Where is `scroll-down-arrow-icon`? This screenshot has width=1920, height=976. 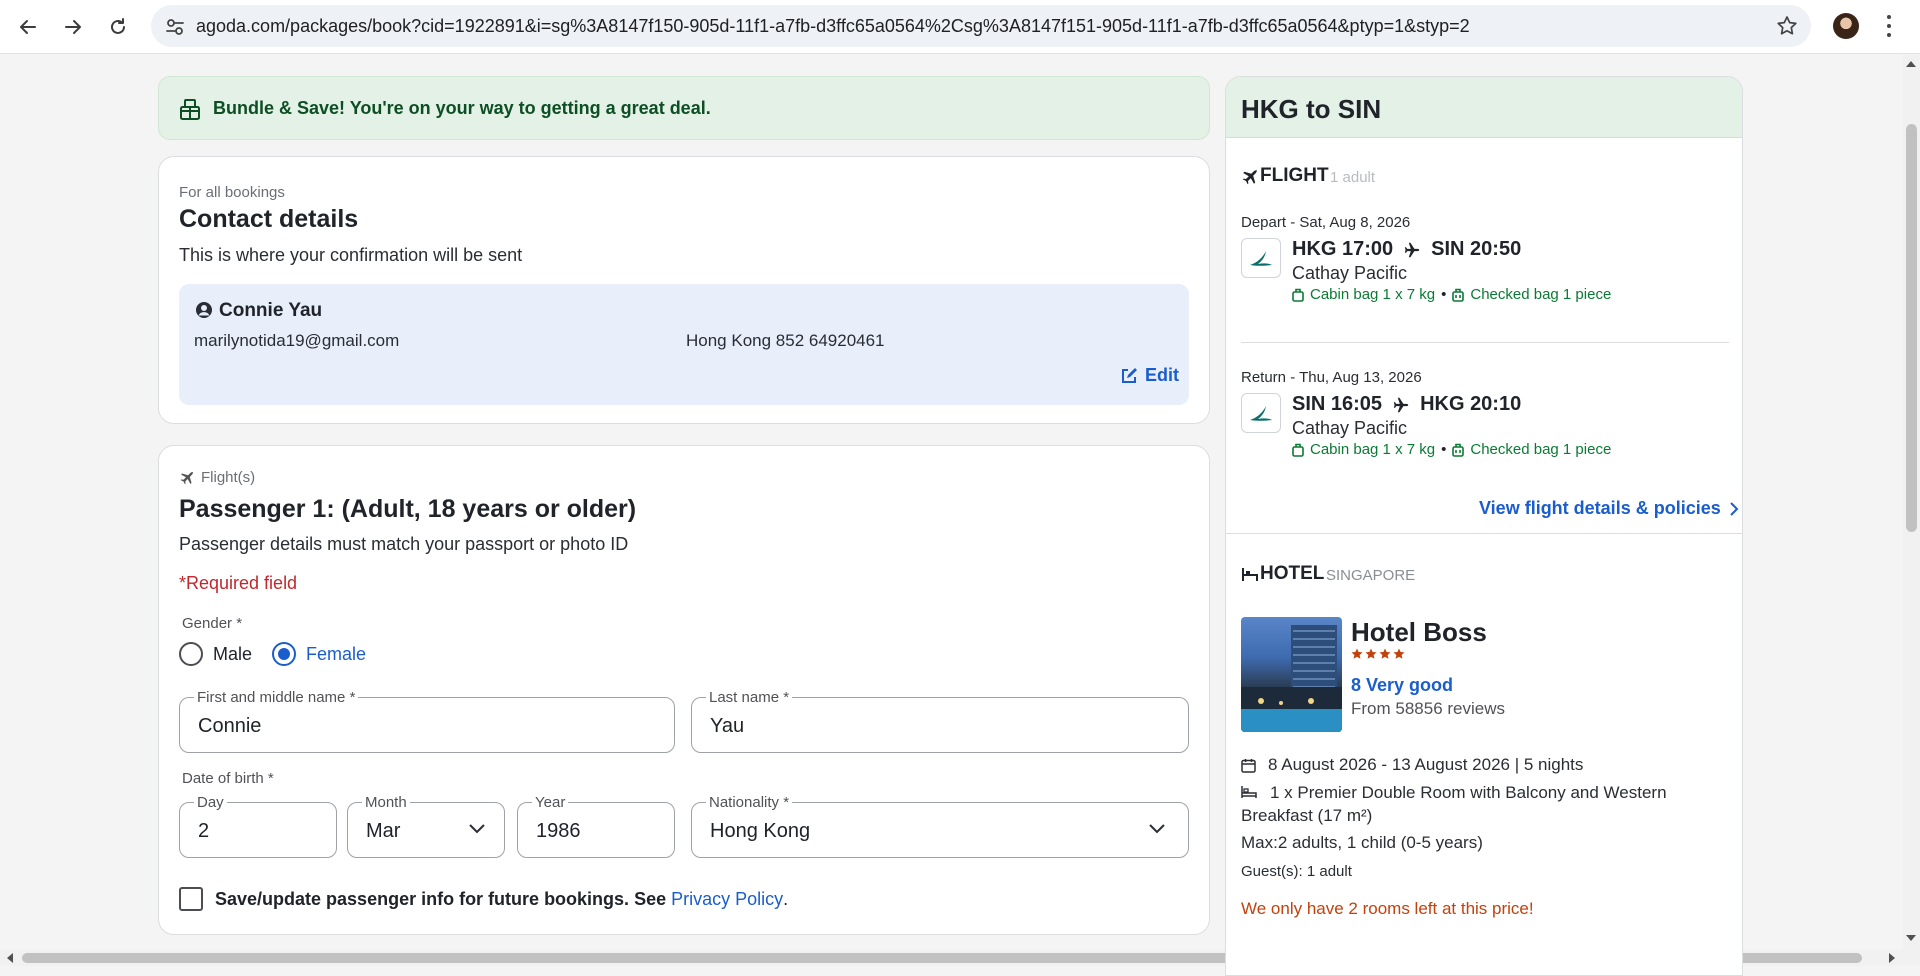 scroll-down-arrow-icon is located at coordinates (1911, 939).